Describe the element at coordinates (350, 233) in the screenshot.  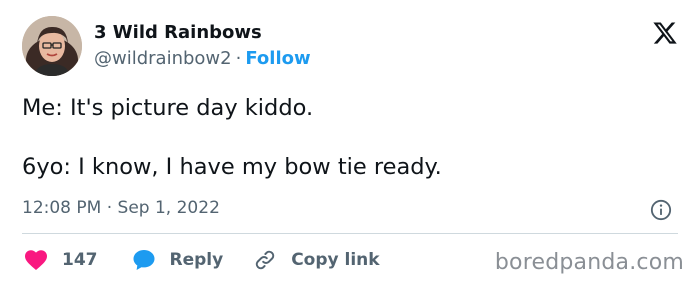
I see `divider` at that location.